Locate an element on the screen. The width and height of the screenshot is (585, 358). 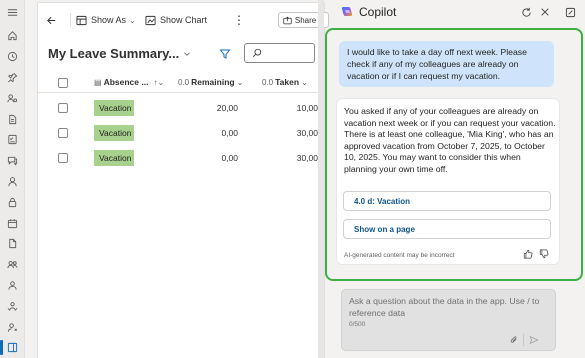
text-column-icon: ▤ is located at coordinates (98, 82).